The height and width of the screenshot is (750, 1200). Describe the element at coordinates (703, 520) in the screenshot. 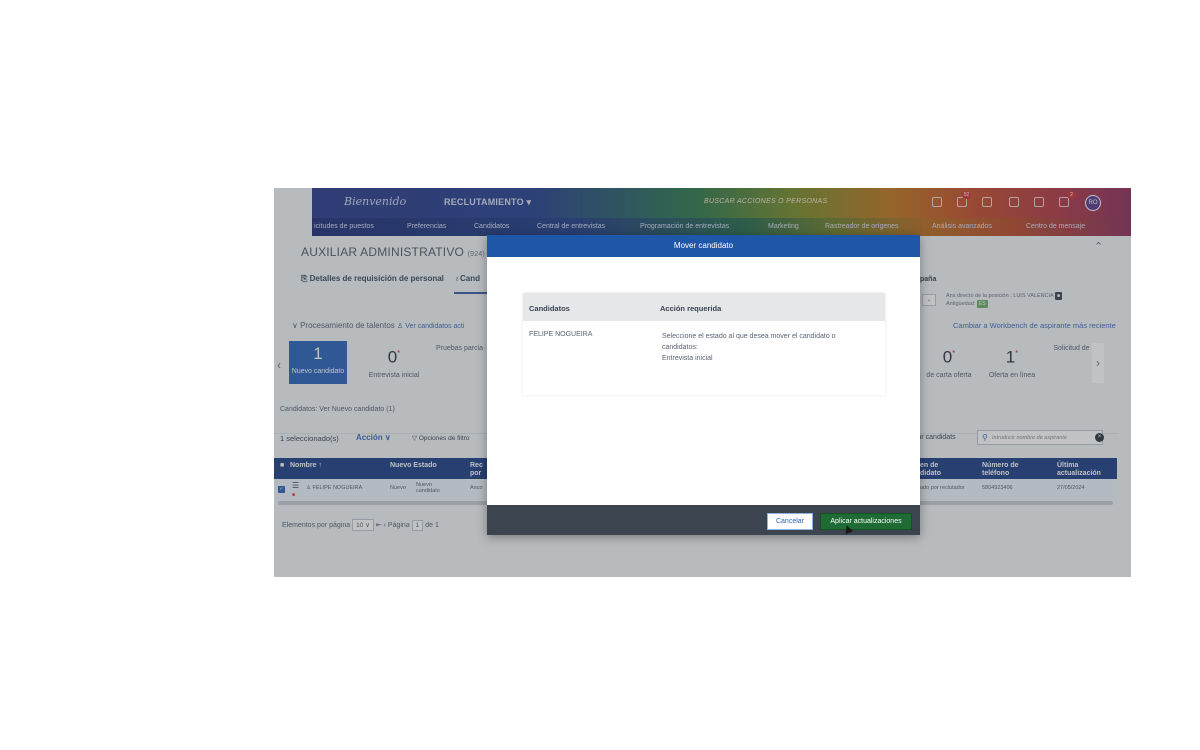

I see `dialog-footer: Cancelar Aplicar actualizaciones` at that location.